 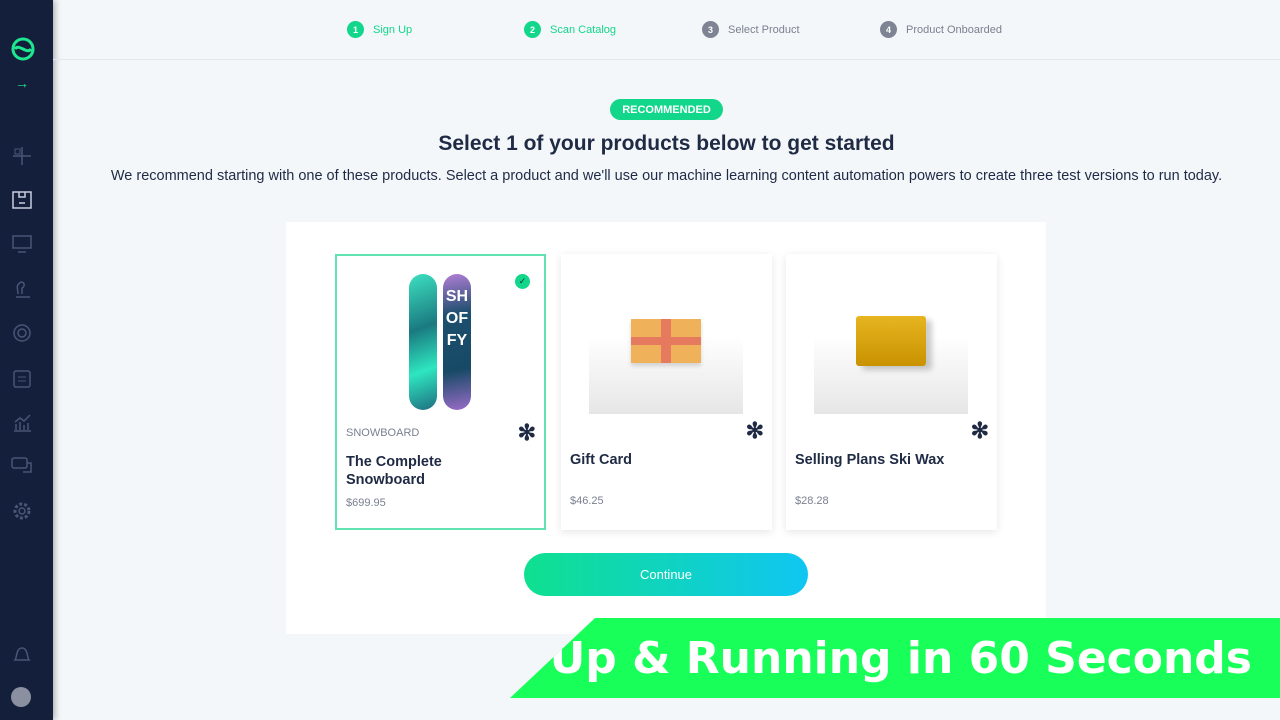 What do you see at coordinates (457, 342) in the screenshot?
I see `snowboard-graphic-text: SHOFFY` at bounding box center [457, 342].